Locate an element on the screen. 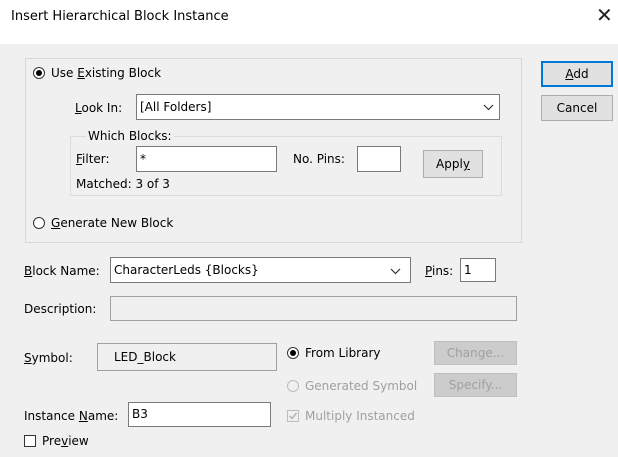 The image size is (618, 457). multiply-instanced-label: Multiply Instanced is located at coordinates (360, 416).